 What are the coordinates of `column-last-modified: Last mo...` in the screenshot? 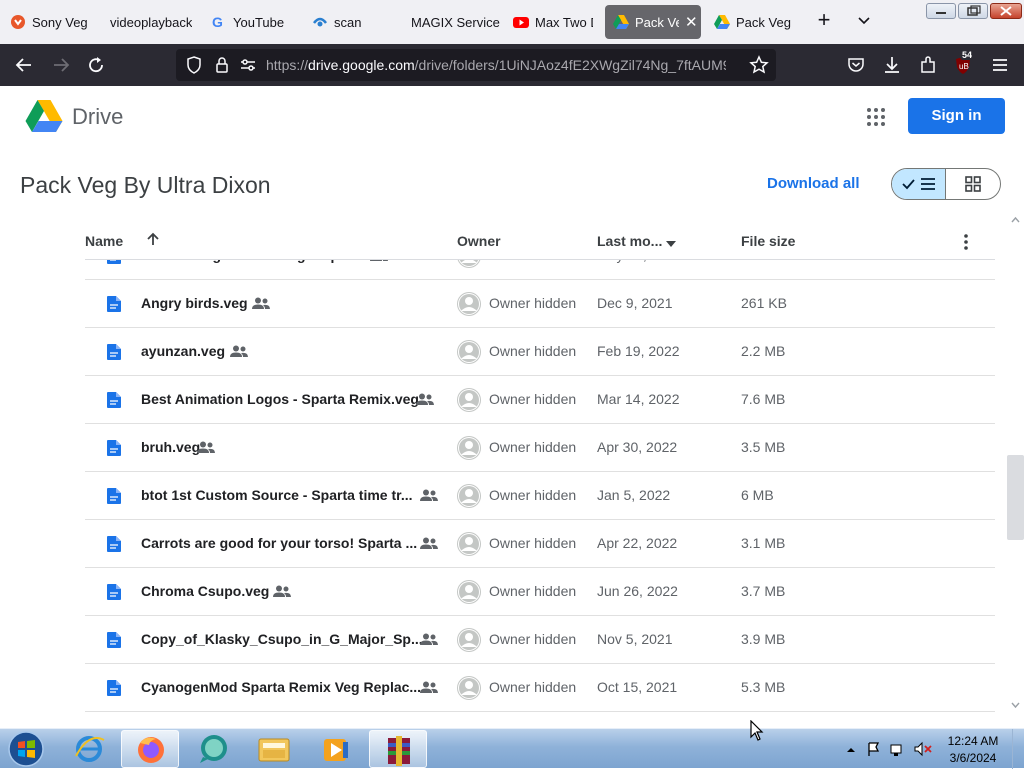 It's located at (629, 241).